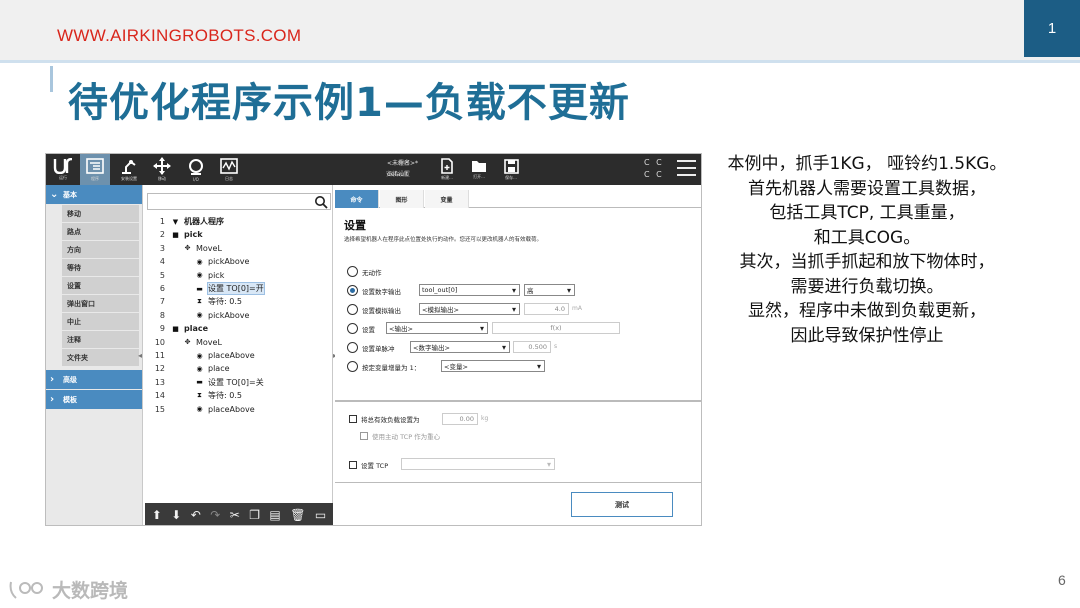  I want to click on command-item-wait: 等待, so click(100, 267).